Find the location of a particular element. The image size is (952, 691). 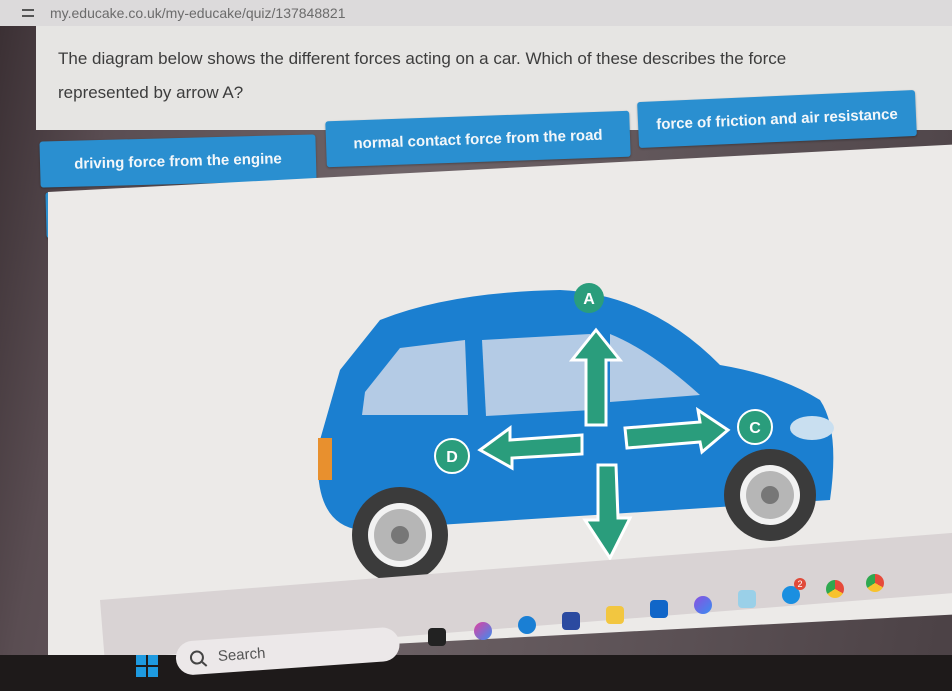

edge-icon is located at coordinates (527, 625).